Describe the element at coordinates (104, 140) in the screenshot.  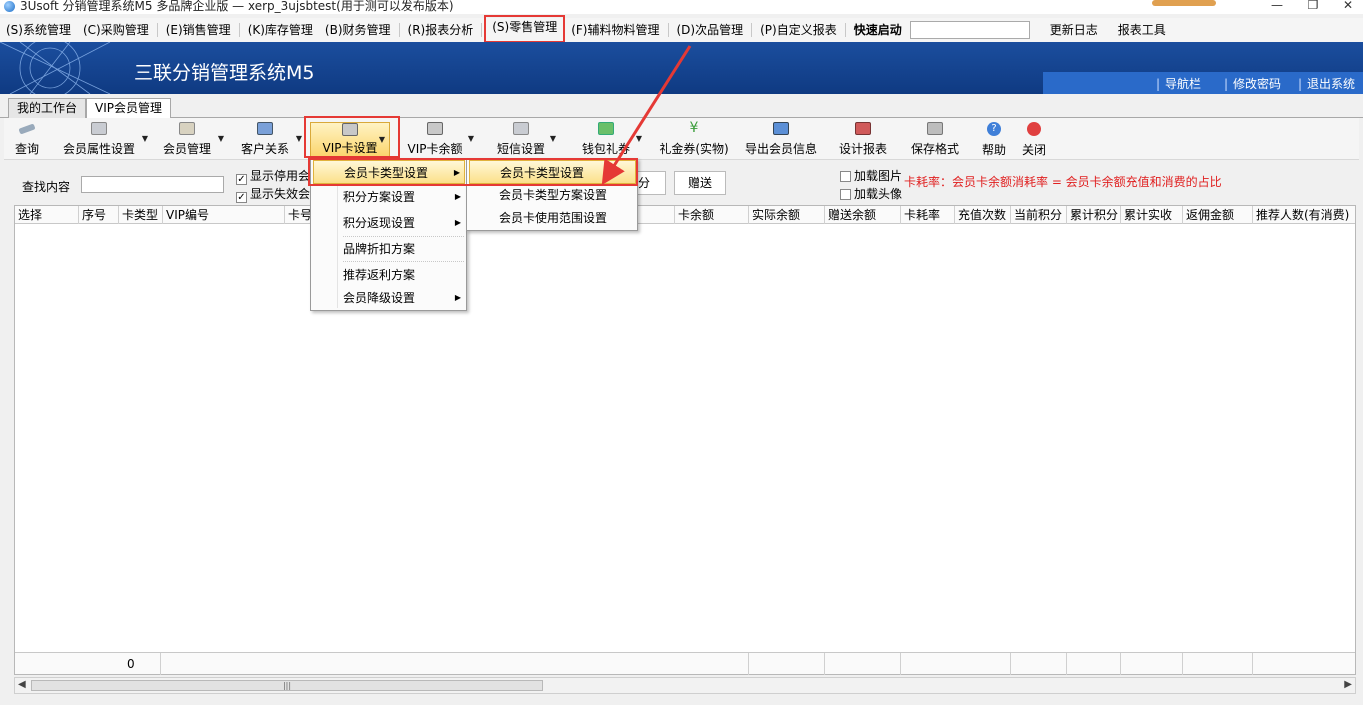
I see `member-attr-button: 会员属性设置 ▼` at that location.